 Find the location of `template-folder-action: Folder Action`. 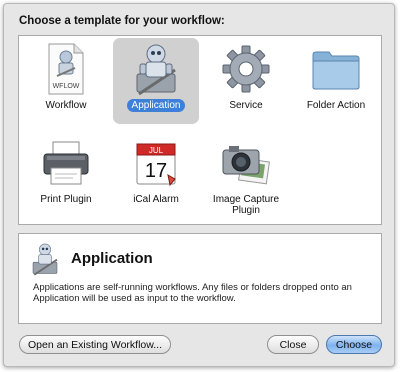

template-folder-action: Folder Action is located at coordinates (336, 81).